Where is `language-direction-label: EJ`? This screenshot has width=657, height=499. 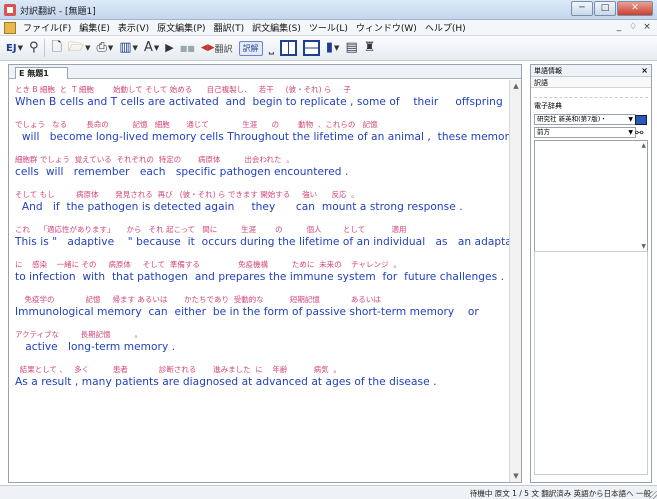 language-direction-label: EJ is located at coordinates (11, 48).